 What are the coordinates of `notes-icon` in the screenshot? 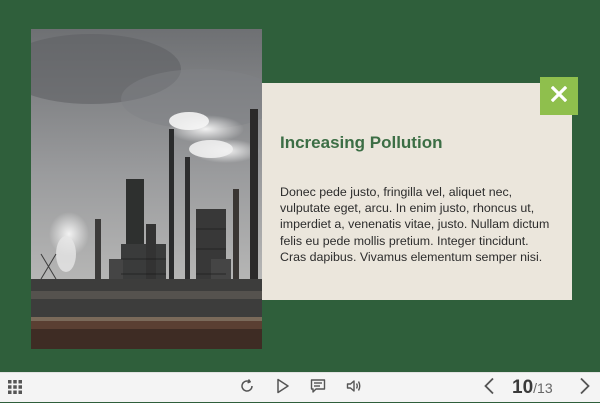 It's located at (318, 388).